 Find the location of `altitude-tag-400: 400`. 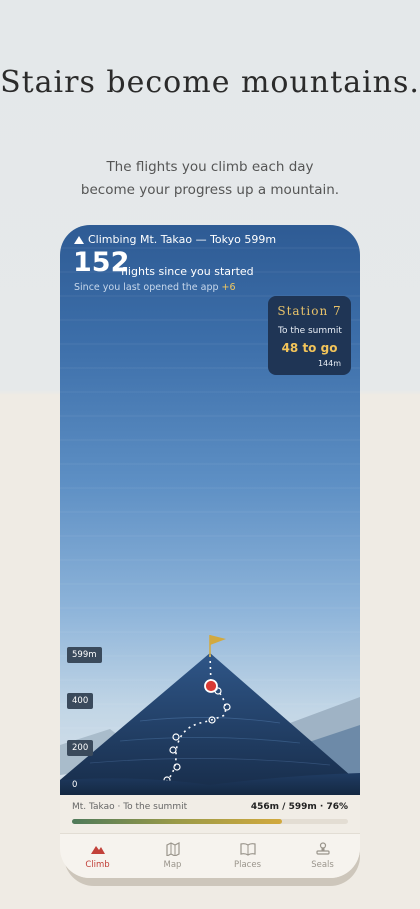

altitude-tag-400: 400 is located at coordinates (80, 701).